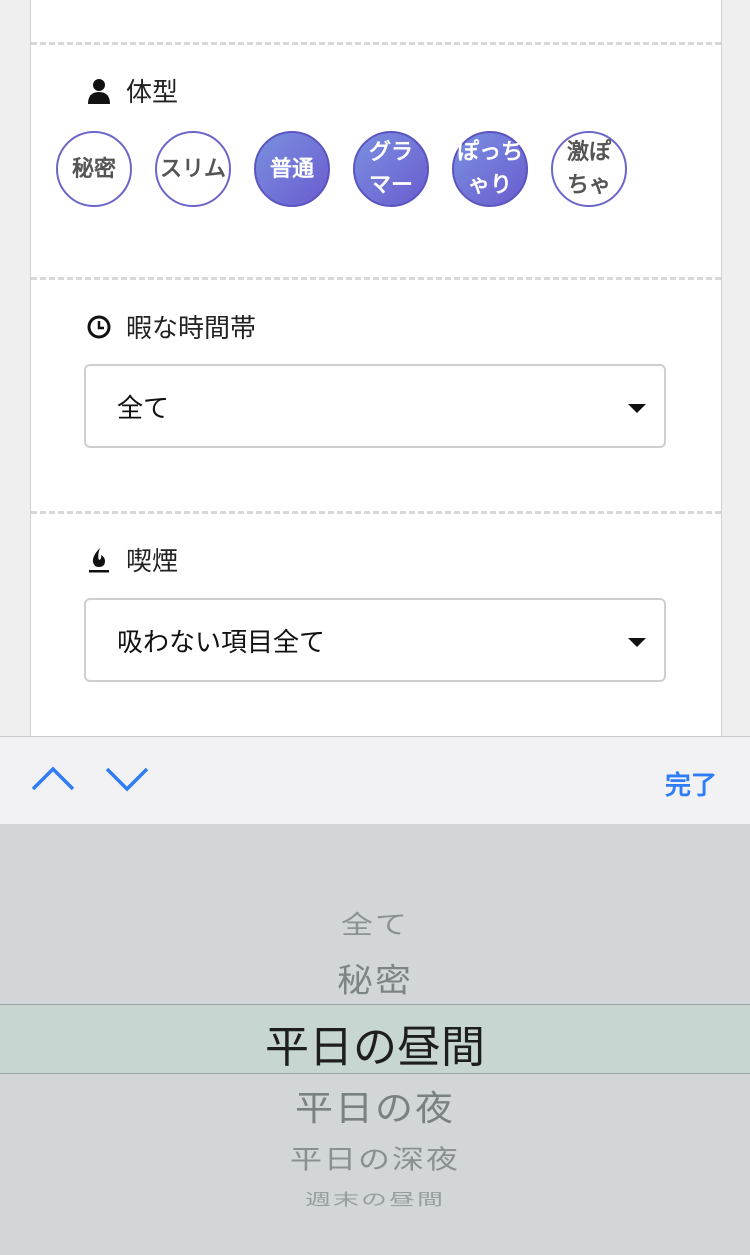 The width and height of the screenshot is (750, 1255). What do you see at coordinates (99, 560) in the screenshot?
I see `flame-icon` at bounding box center [99, 560].